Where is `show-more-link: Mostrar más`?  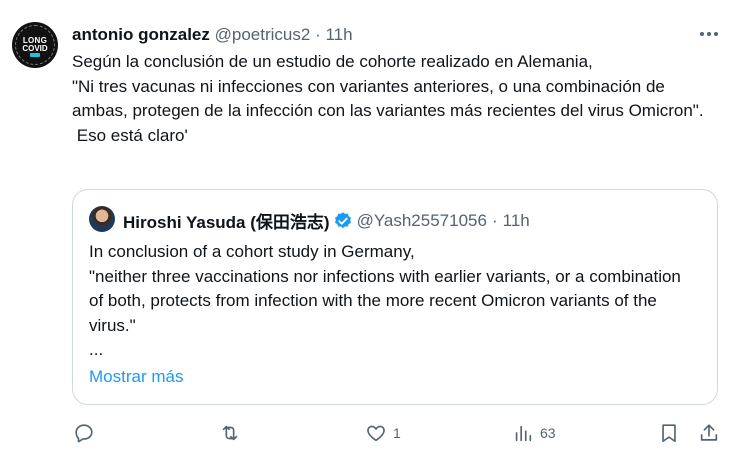
show-more-link: Mostrar más is located at coordinates (136, 377).